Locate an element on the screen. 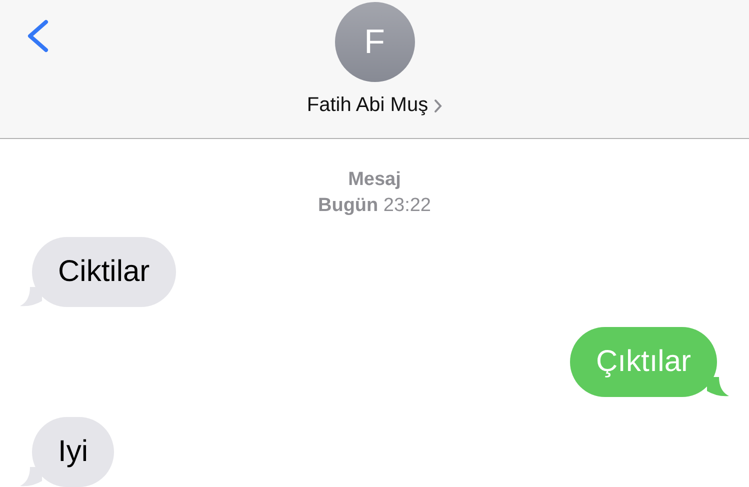 The height and width of the screenshot is (487, 749). message-bubble: Çıktılar is located at coordinates (643, 362).